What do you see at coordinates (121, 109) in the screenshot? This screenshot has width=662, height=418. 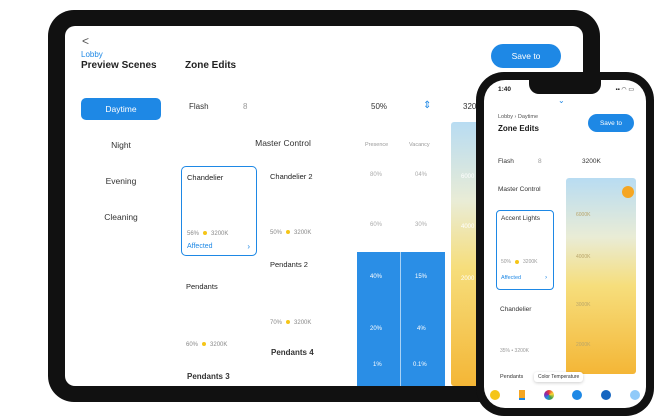 I see `scene-daytime: Daytime` at bounding box center [121, 109].